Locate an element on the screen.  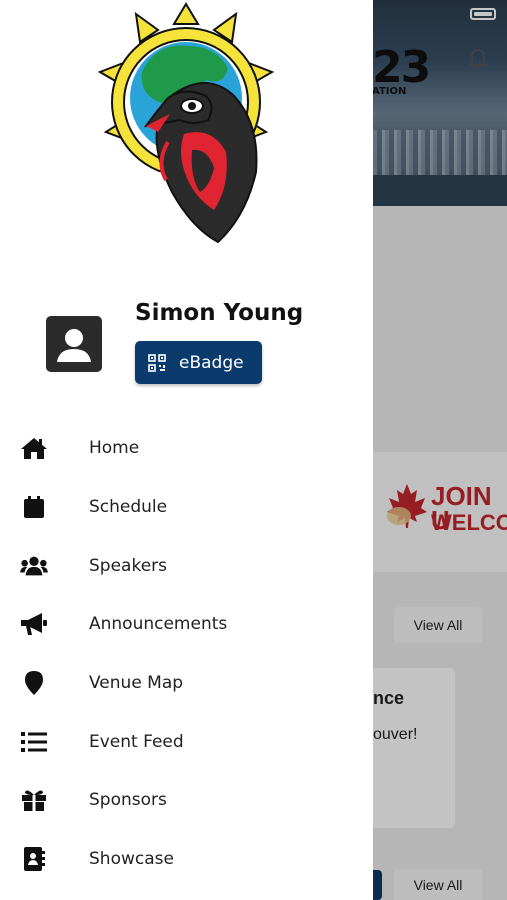
menu-label-home: Home is located at coordinates (114, 448).